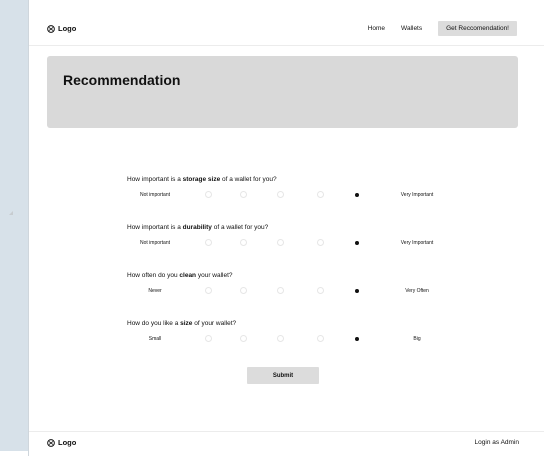 This screenshot has width=544, height=456. I want to click on submit-button: Submit, so click(283, 375).